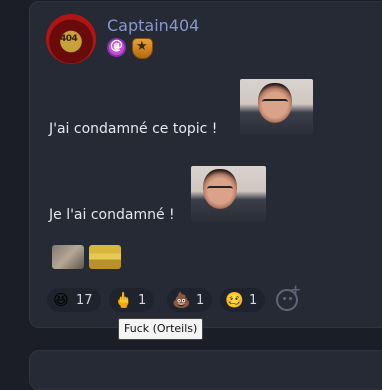 The image size is (382, 390). Describe the element at coordinates (123, 300) in the screenshot. I see `middle-finger-icon: 🖕` at that location.